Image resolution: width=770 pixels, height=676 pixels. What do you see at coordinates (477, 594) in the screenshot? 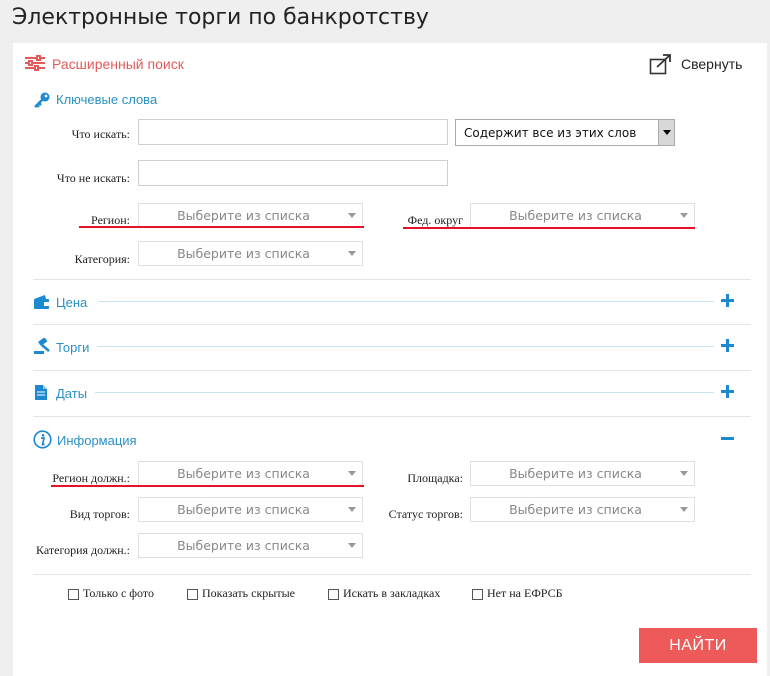
I see `not-on-efrsb-checkbox` at bounding box center [477, 594].